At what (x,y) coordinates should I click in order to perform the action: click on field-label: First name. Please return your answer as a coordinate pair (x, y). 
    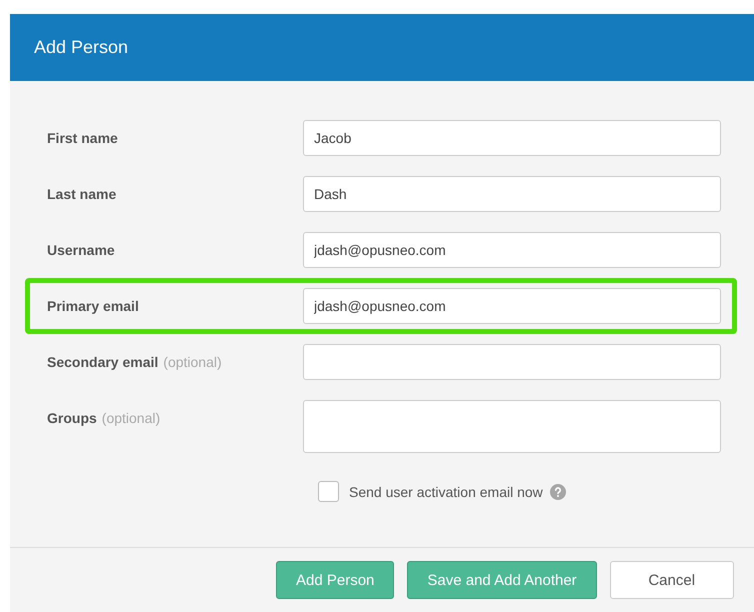
    Looking at the image, I should click on (82, 138).